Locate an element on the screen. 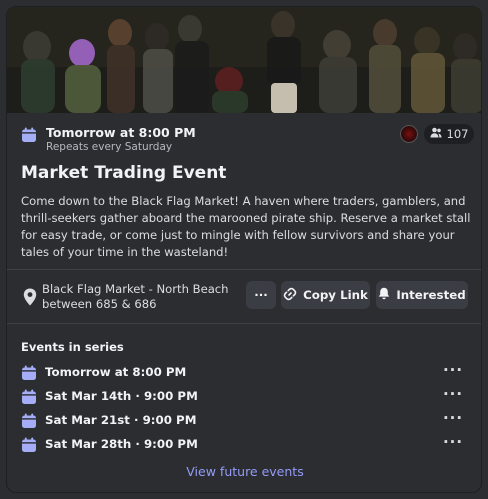 The width and height of the screenshot is (488, 499). interested-count: 107 is located at coordinates (457, 134).